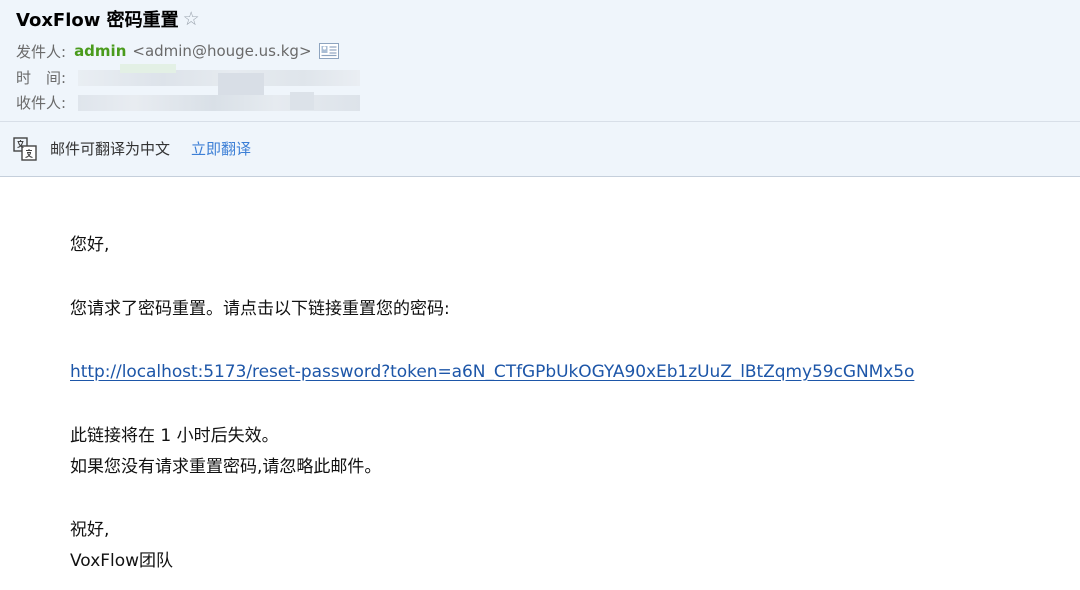 The image size is (1080, 590). I want to click on redacted-recipient-value, so click(219, 103).